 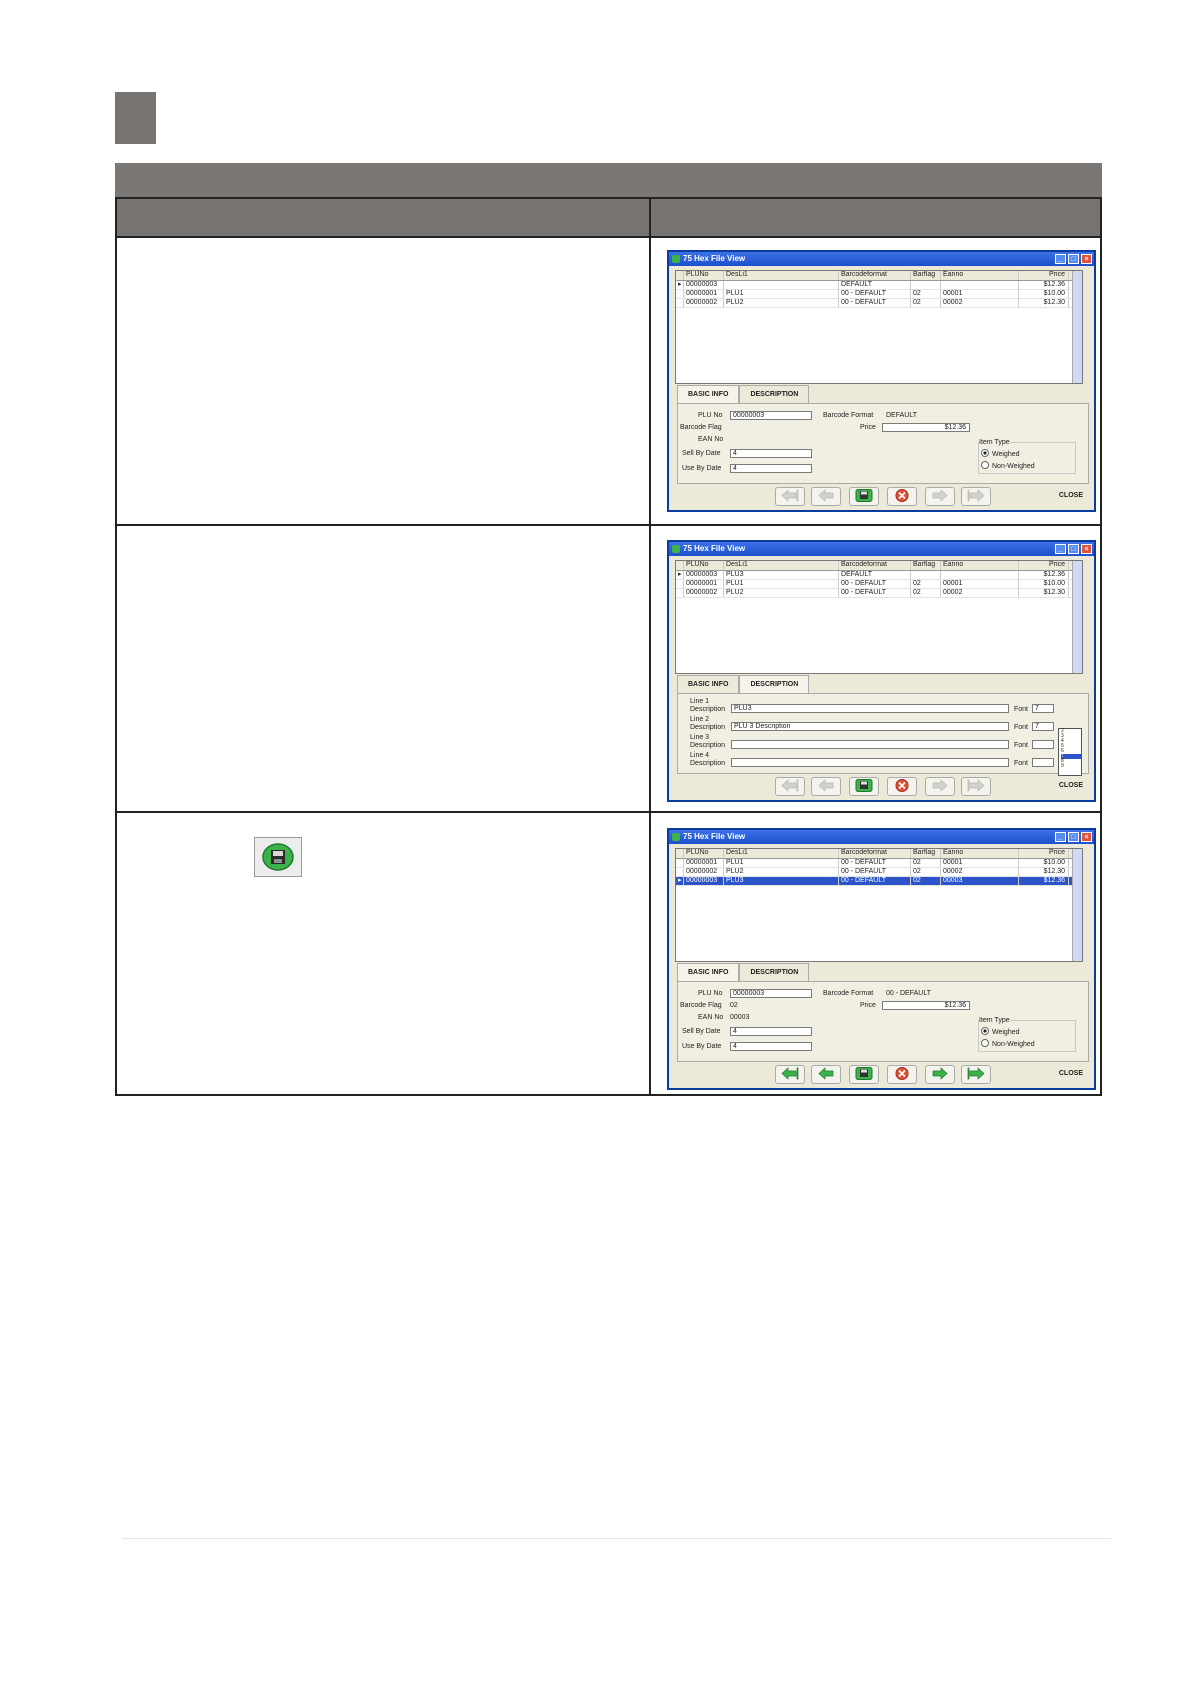 I want to click on description-field: PLU3, so click(x=870, y=708).